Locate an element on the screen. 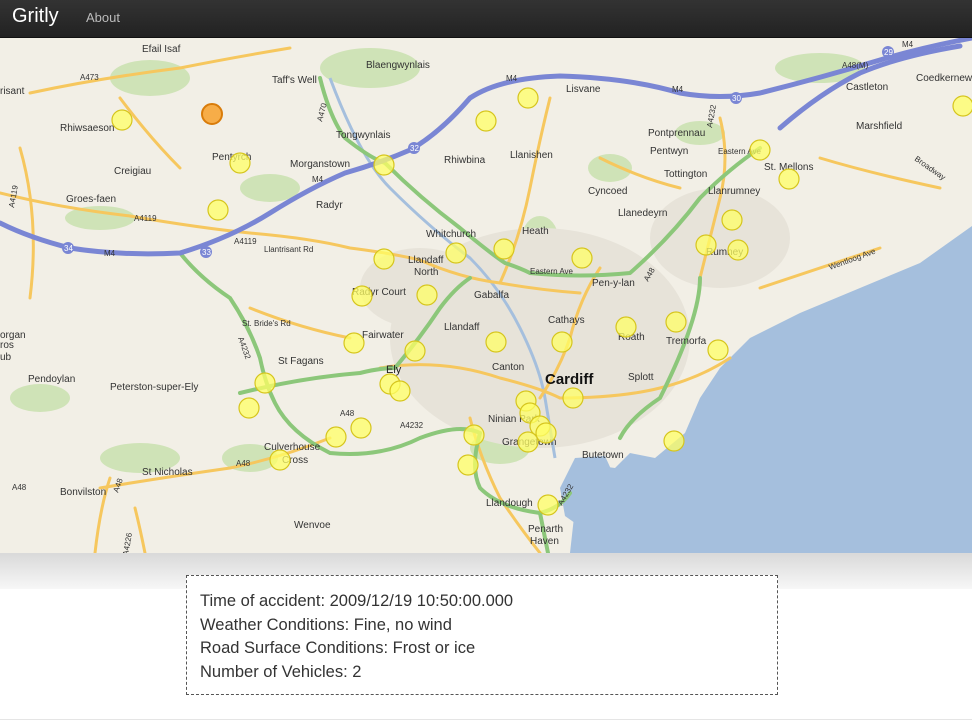 The width and height of the screenshot is (972, 723). label-llanrumney: Llanrumney is located at coordinates (734, 191).